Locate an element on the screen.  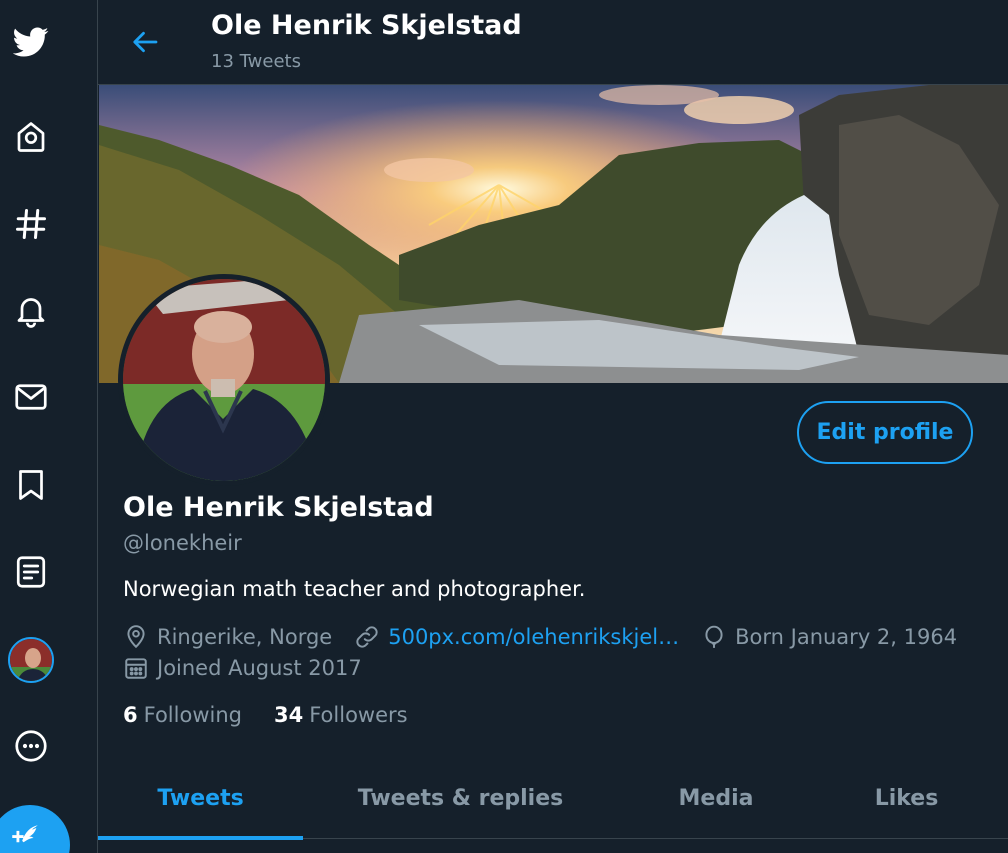
tab-media: Media is located at coordinates (716, 798).